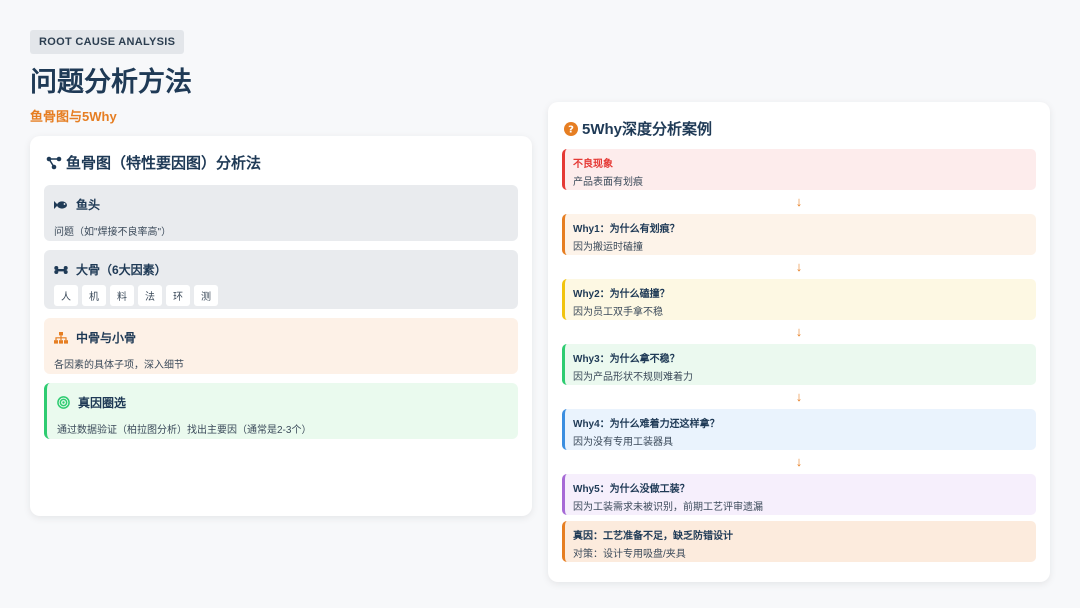  I want to click on why-step-text: 因为产品形状不规则难着力, so click(633, 377).